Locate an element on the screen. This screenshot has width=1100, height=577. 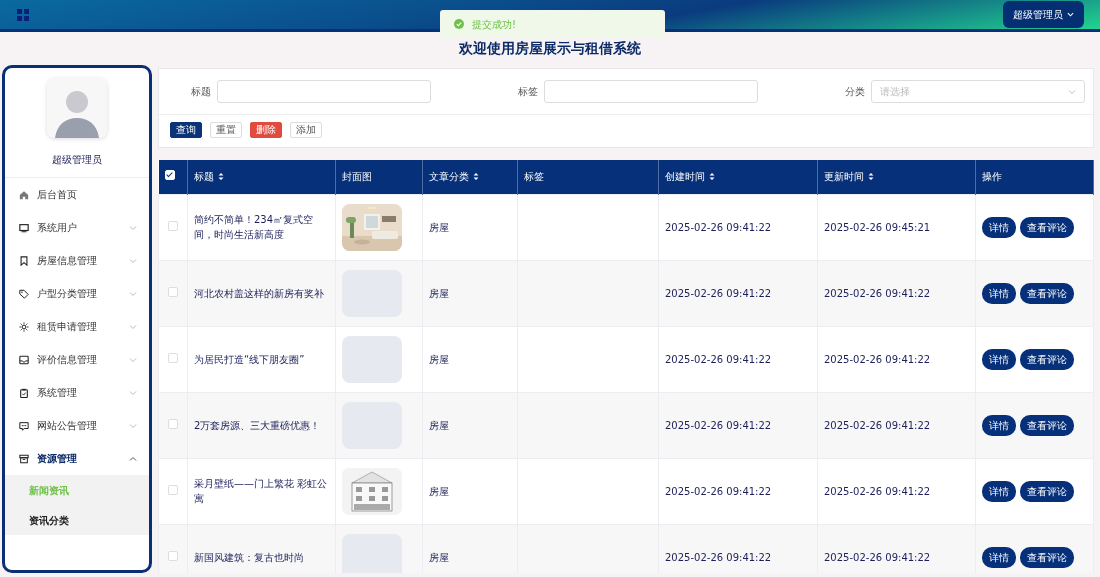
archive-icon is located at coordinates (24, 458).